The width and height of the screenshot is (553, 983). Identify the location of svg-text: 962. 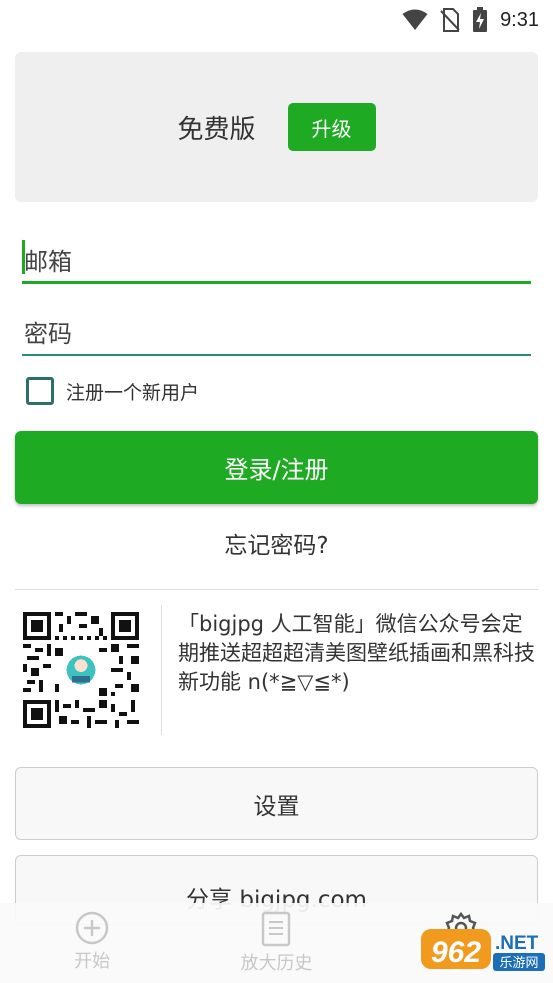
(456, 952).